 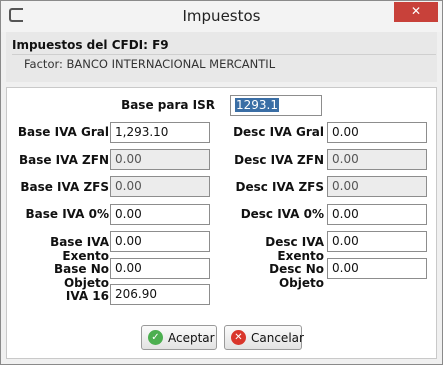 I want to click on desc-iva-zfs-input: 0.00, so click(x=377, y=186).